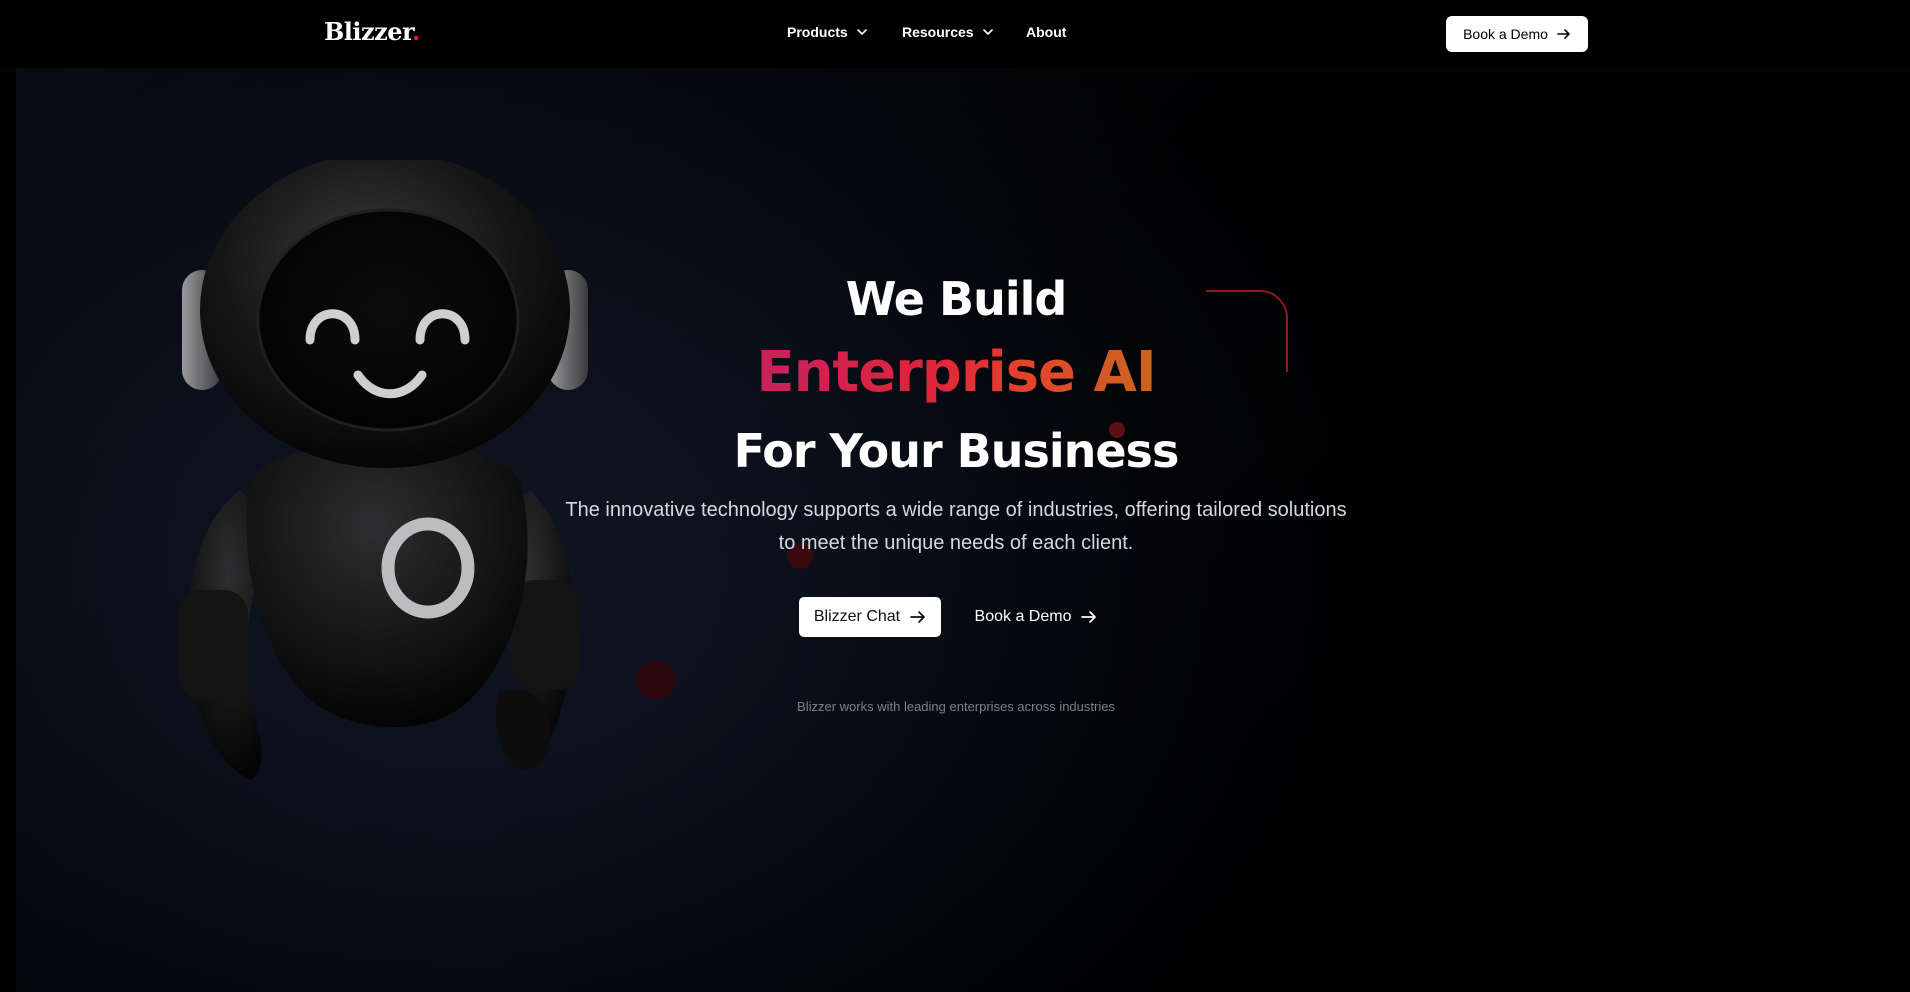 This screenshot has height=992, width=1910. I want to click on hero-title-line-2: Enterprise AI, so click(956, 372).